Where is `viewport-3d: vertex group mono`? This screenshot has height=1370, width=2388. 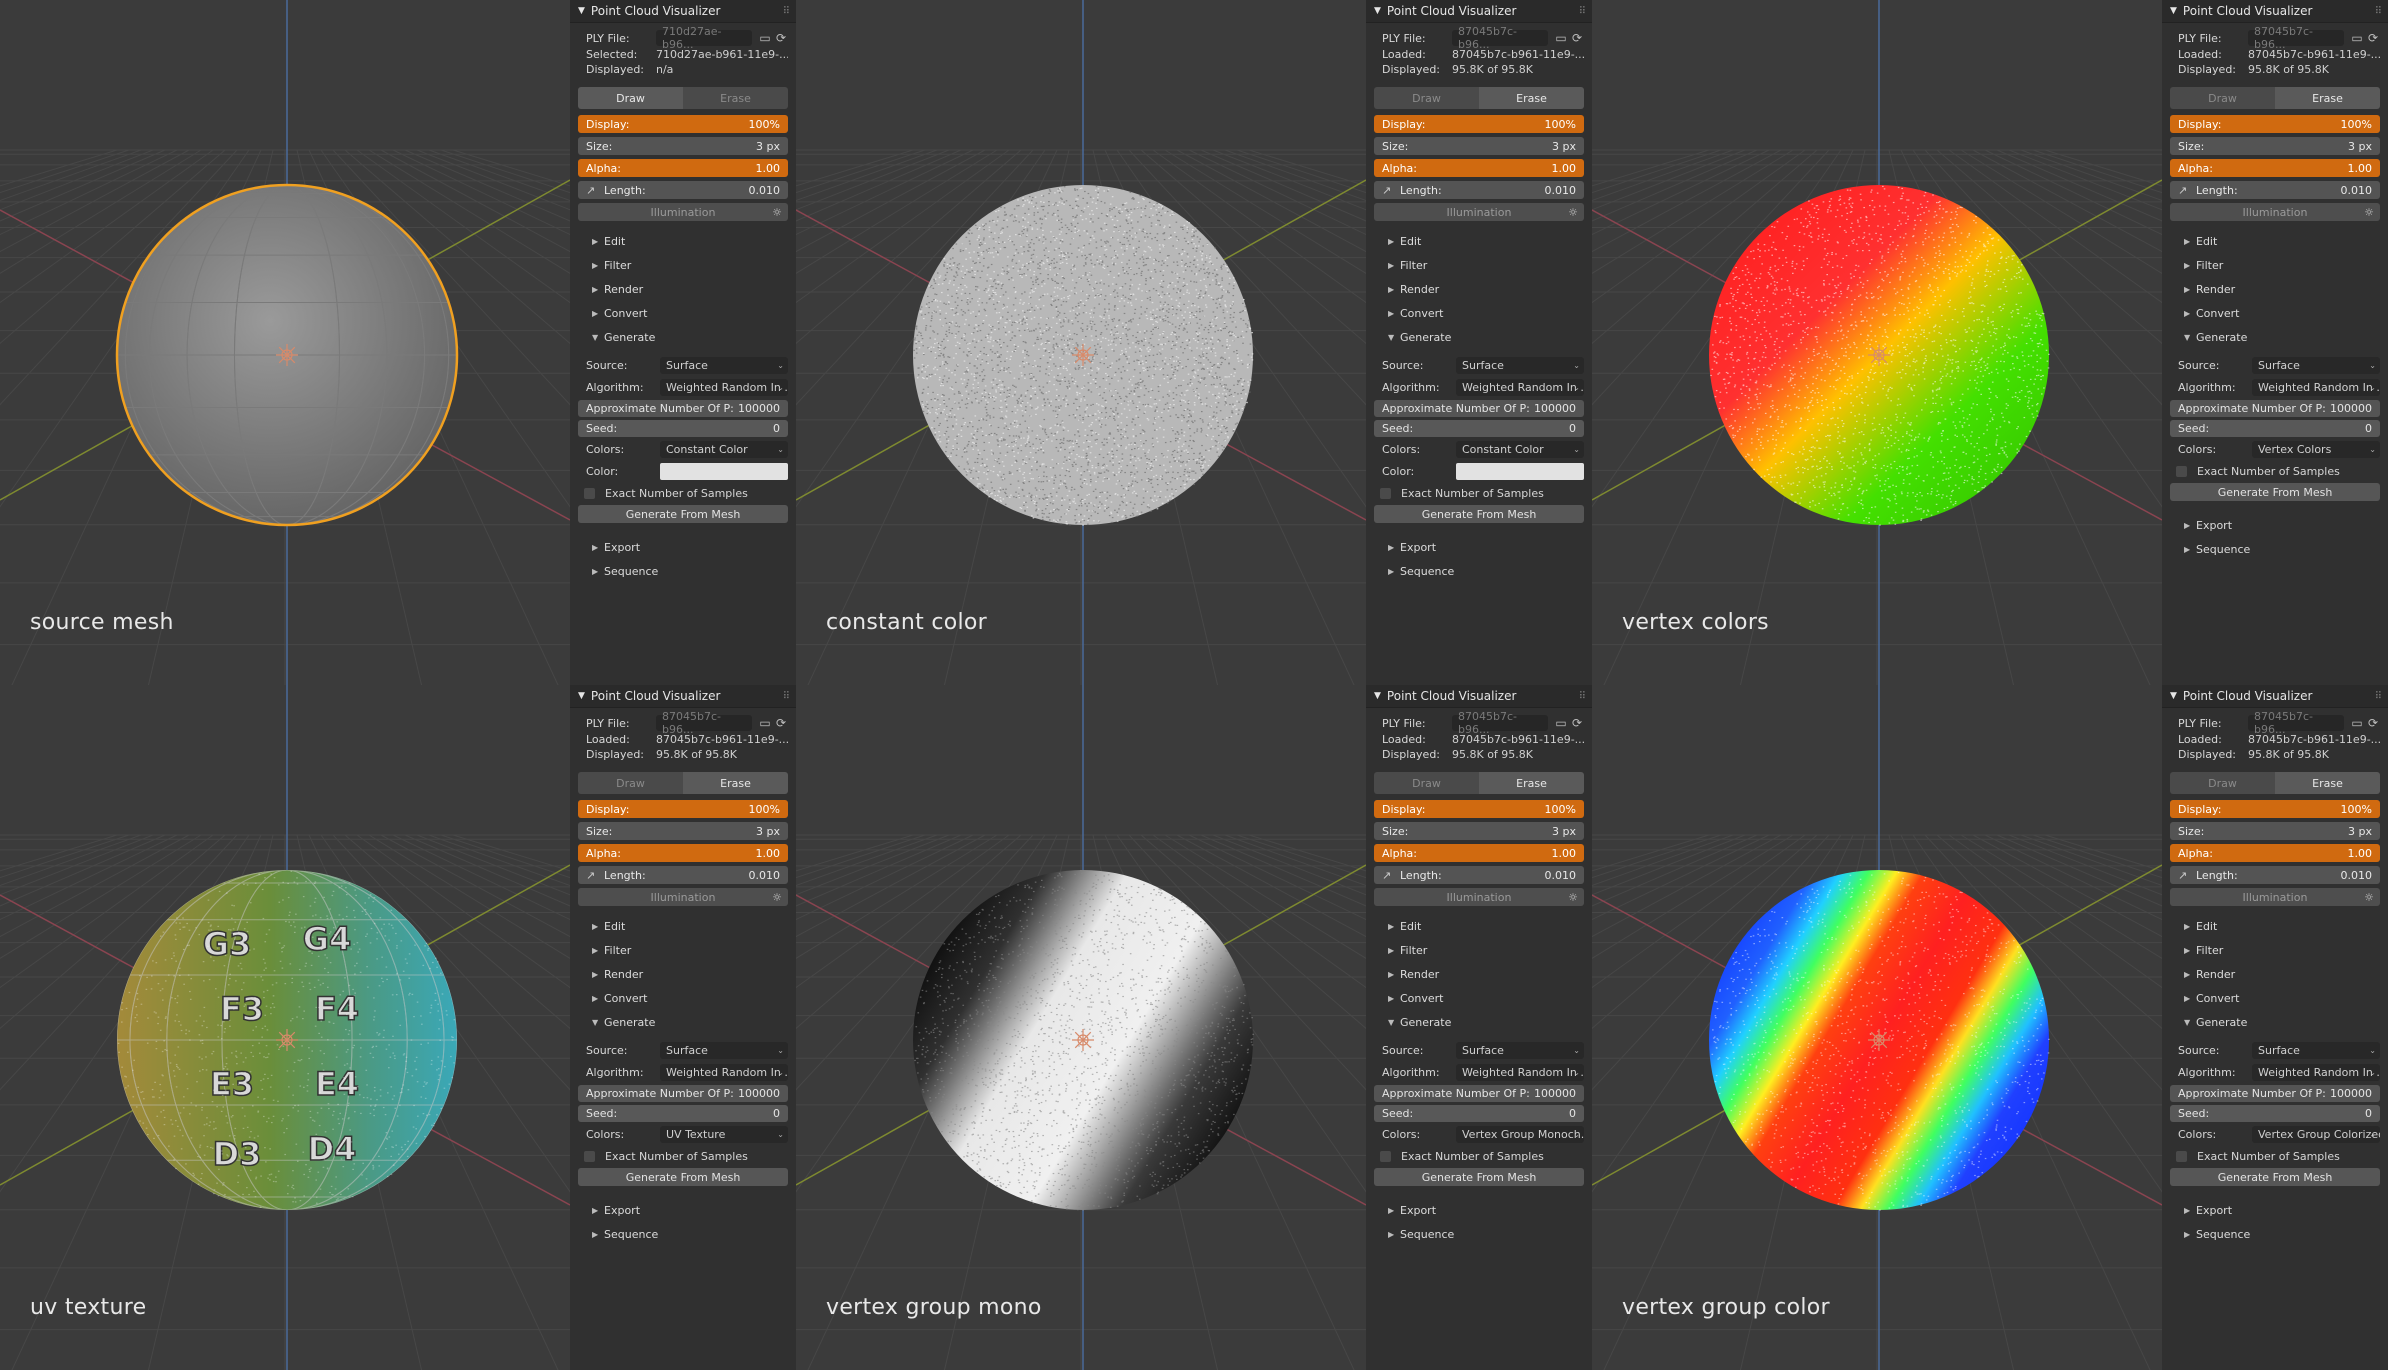
viewport-3d: vertex group mono is located at coordinates (1081, 1027).